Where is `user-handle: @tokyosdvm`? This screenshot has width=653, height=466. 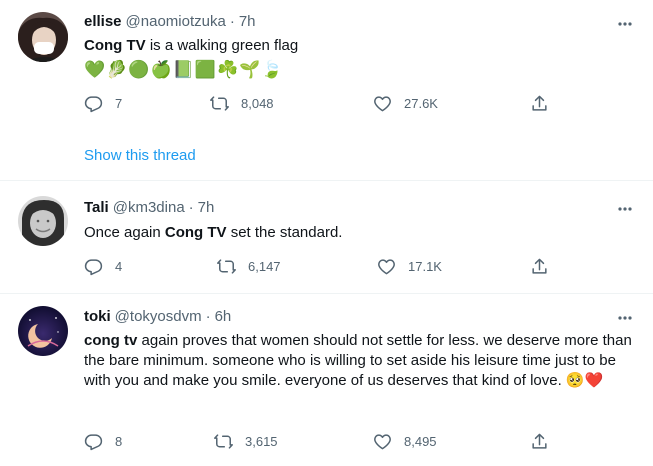
user-handle: @tokyosdvm is located at coordinates (158, 316).